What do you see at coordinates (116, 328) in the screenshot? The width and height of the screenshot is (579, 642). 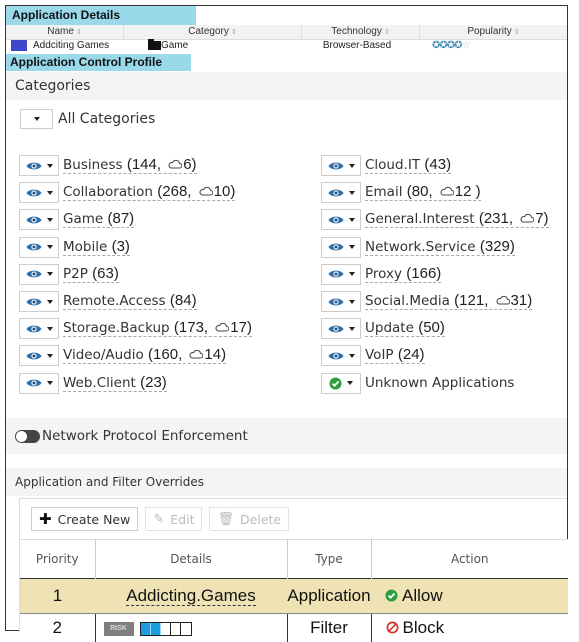 I see `category-name: Storage.Backup` at bounding box center [116, 328].